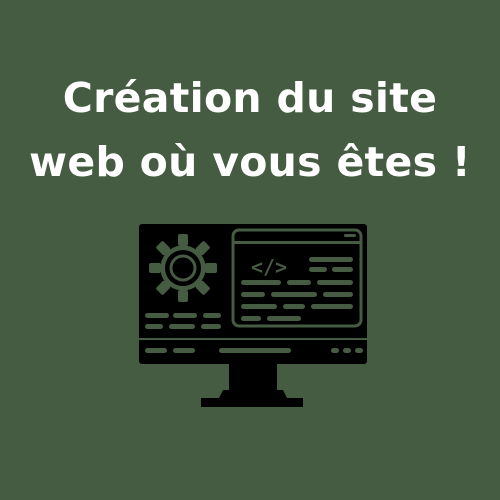 The width and height of the screenshot is (500, 500). What do you see at coordinates (250, 98) in the screenshot?
I see `headline-line-1: Création du site` at bounding box center [250, 98].